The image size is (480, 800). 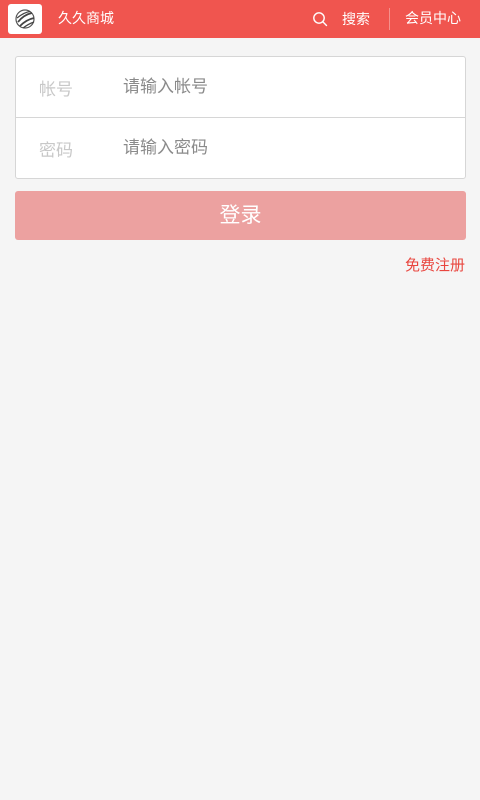 I want to click on password-row: 密码, so click(x=240, y=148).